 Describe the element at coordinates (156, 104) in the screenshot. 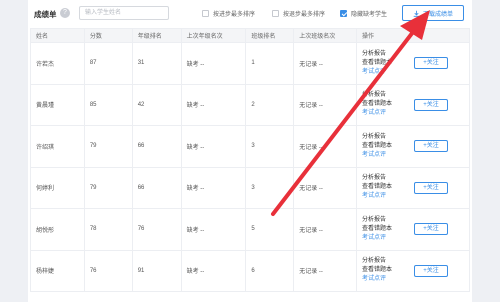

I see `grade-rank-cell: 42` at that location.